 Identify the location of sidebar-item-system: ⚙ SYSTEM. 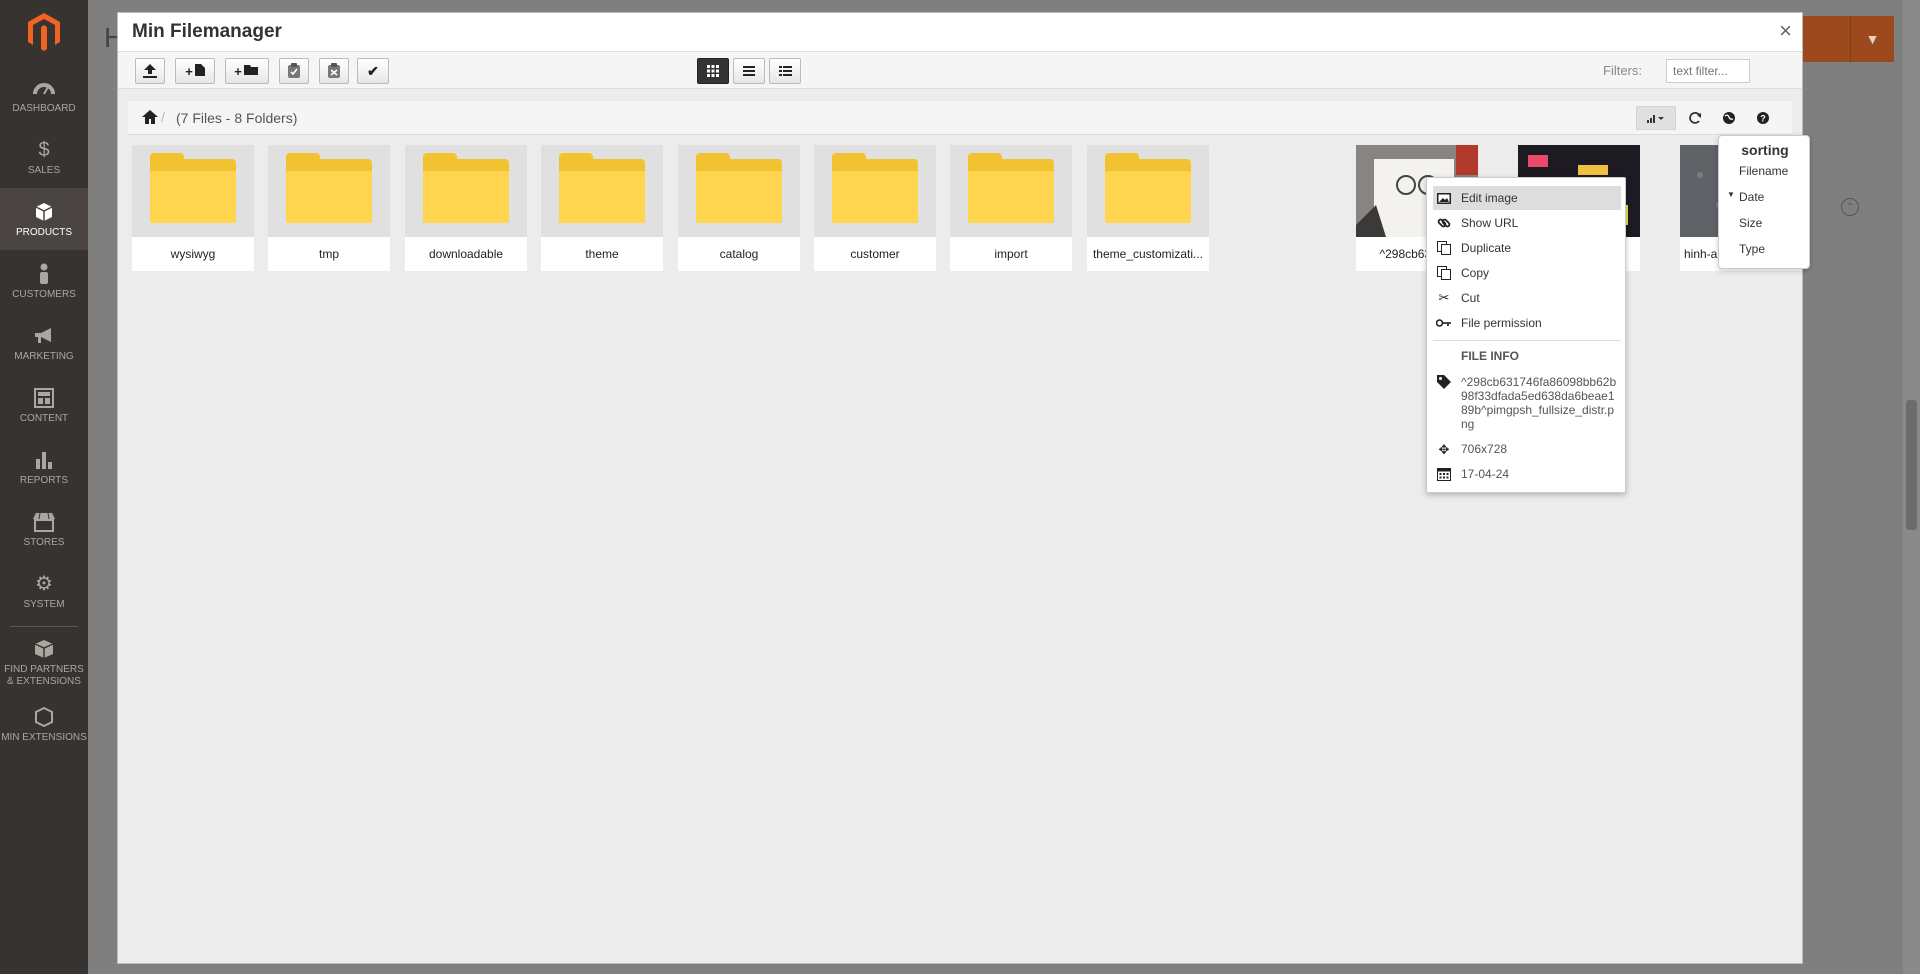
(44, 591).